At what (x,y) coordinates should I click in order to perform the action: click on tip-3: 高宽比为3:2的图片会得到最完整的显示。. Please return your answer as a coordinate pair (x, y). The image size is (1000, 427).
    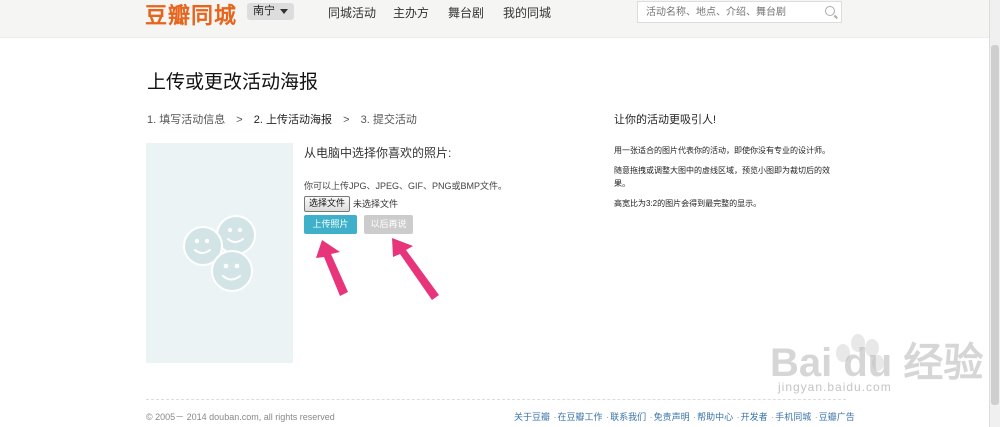
    Looking at the image, I should click on (688, 203).